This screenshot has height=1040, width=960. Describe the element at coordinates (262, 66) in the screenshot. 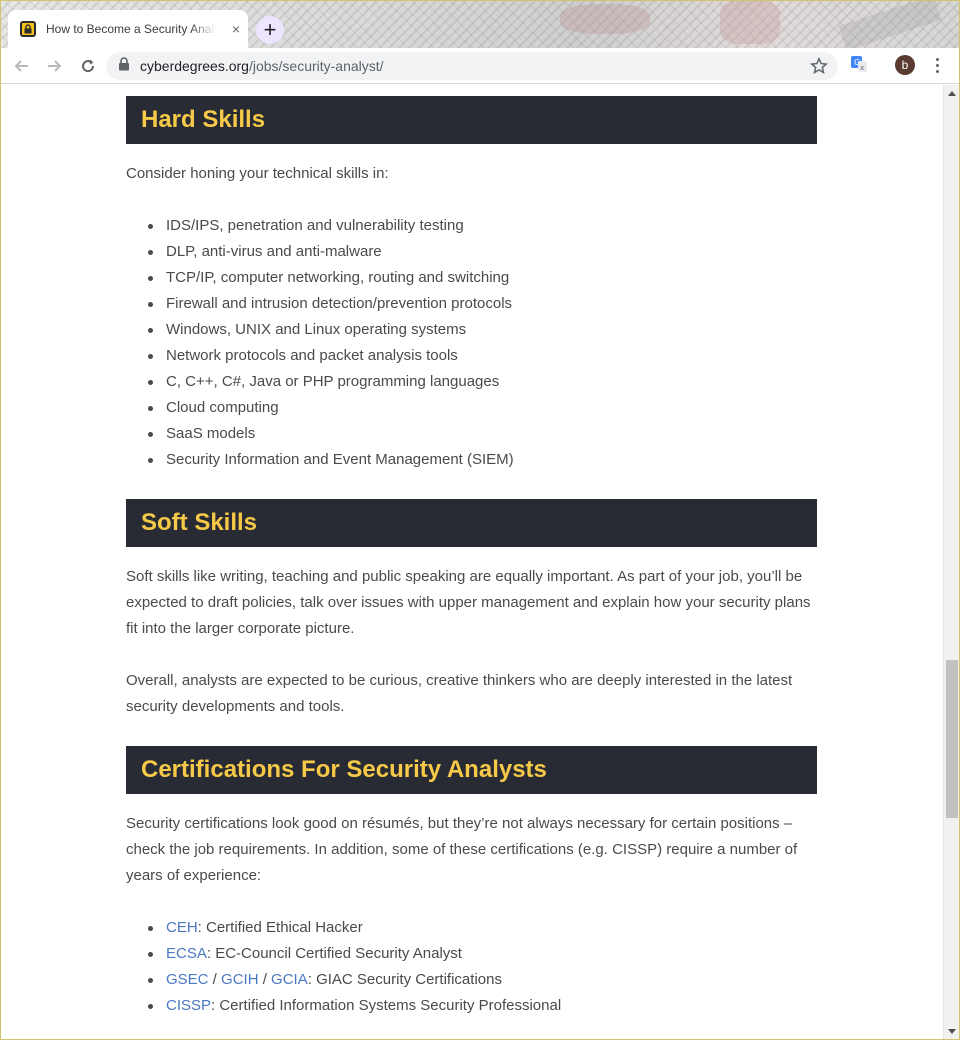

I see `url-text: cyberdegrees.org/jobs/security-analyst/` at that location.